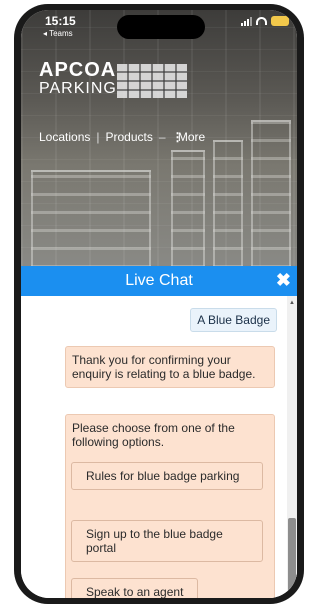 Image resolution: width=320 pixels, height=608 pixels. Describe the element at coordinates (78, 88) in the screenshot. I see `logo-text-bottom: PARKING` at that location.